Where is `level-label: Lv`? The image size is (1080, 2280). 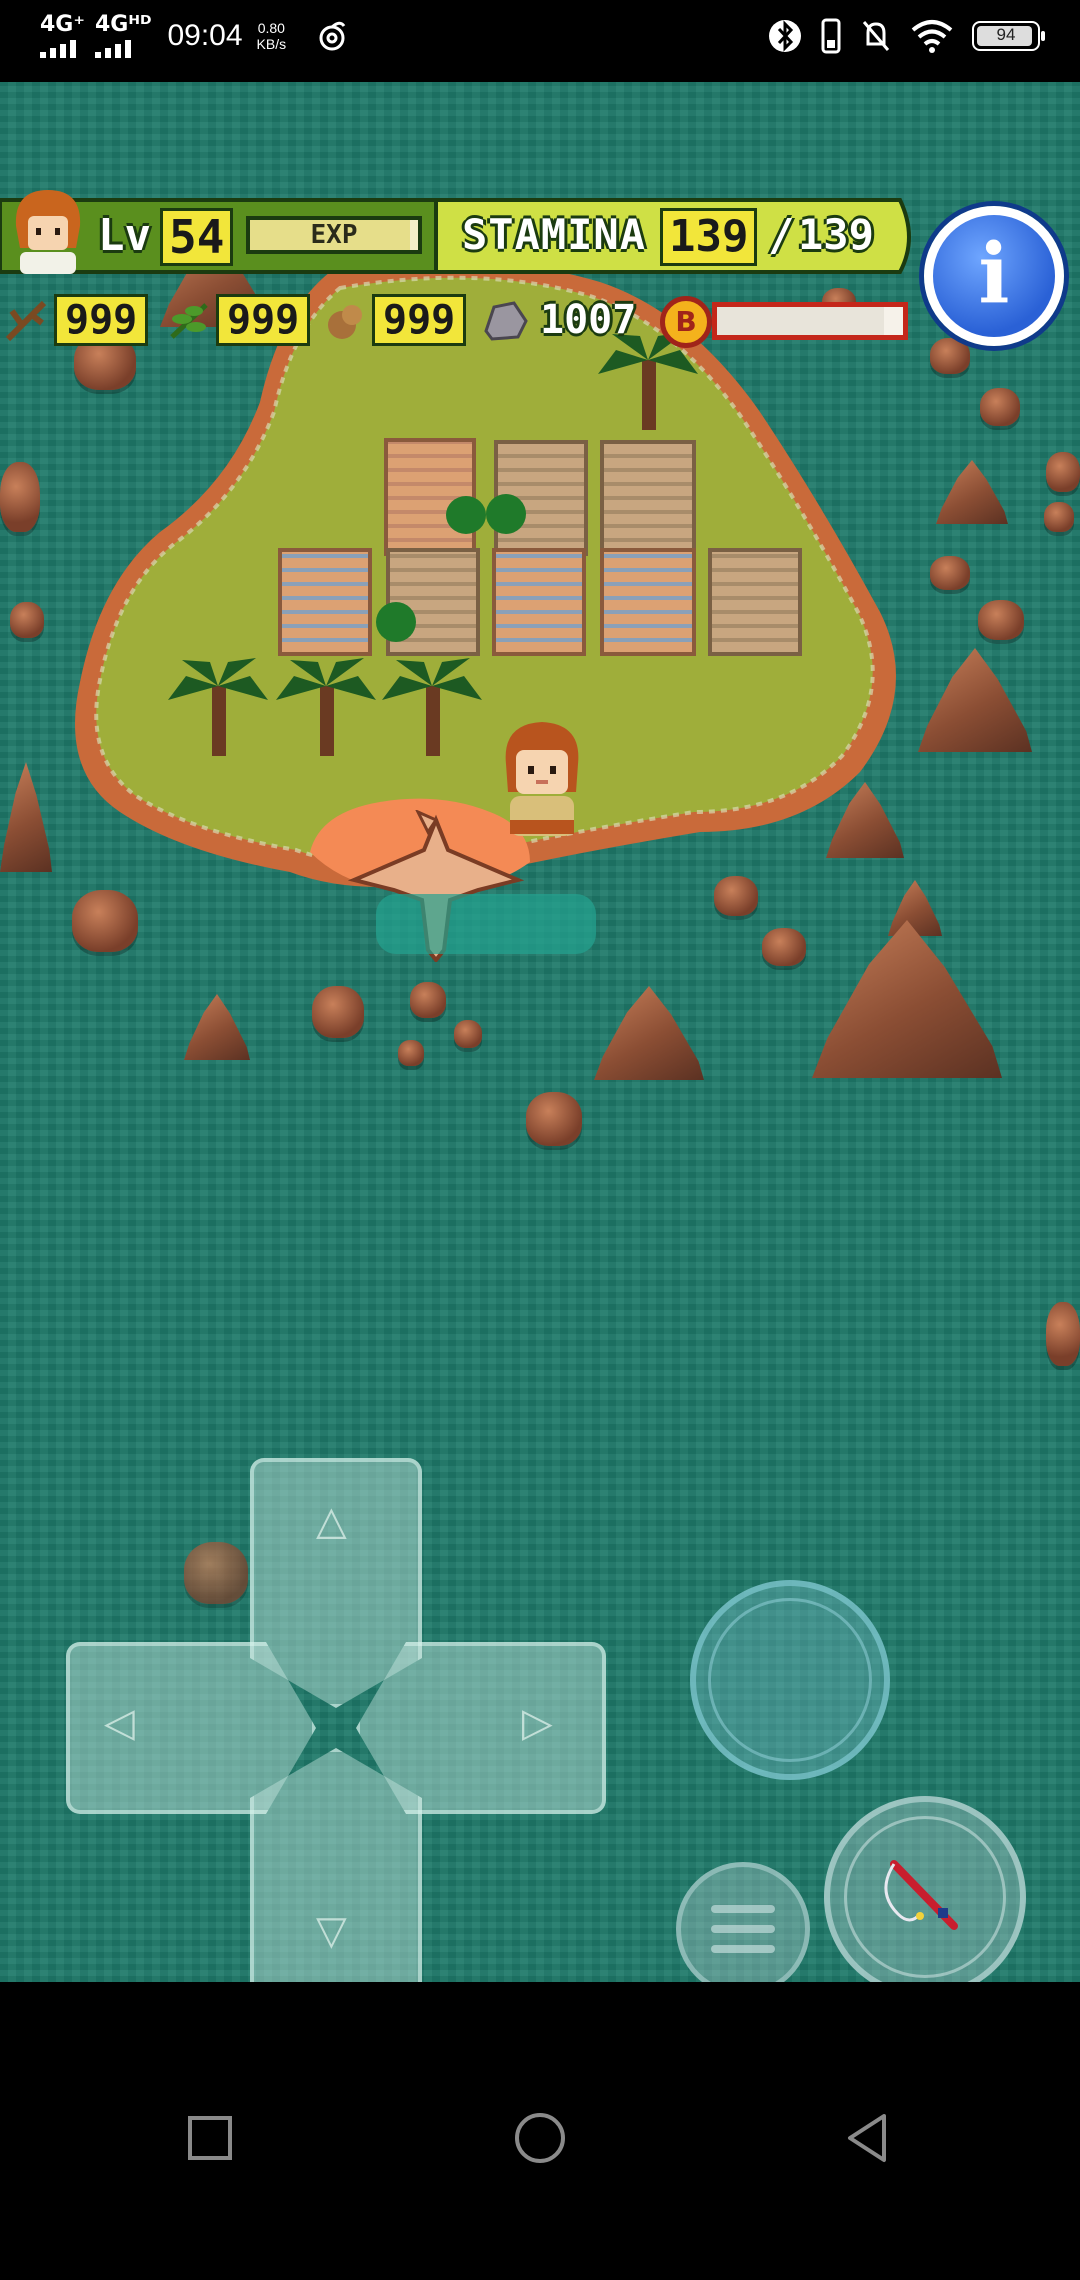 level-label: Lv is located at coordinates (124, 235).